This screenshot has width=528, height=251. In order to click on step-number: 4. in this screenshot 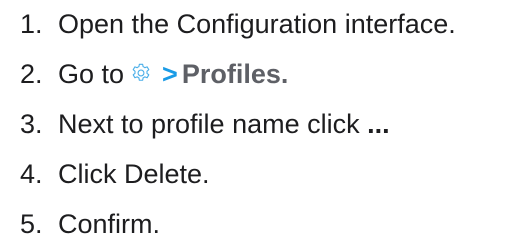, I will do `click(31, 174)`.